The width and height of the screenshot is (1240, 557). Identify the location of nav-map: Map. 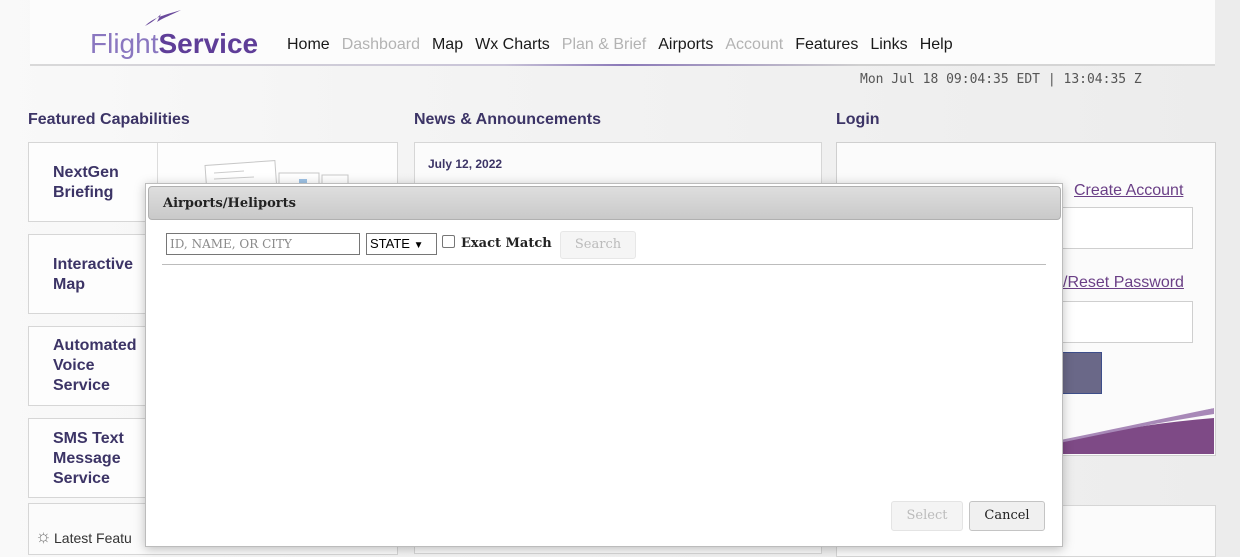
(447, 45).